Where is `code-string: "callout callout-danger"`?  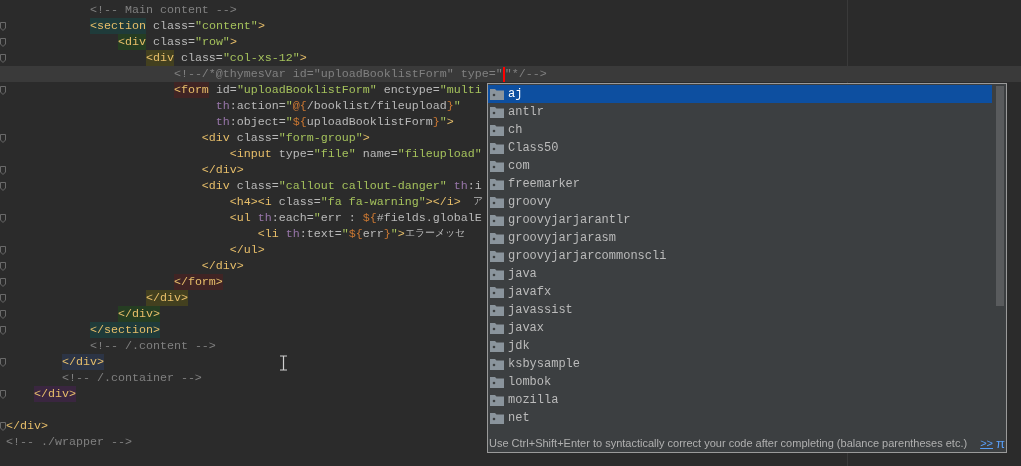 code-string: "callout callout-danger" is located at coordinates (362, 186).